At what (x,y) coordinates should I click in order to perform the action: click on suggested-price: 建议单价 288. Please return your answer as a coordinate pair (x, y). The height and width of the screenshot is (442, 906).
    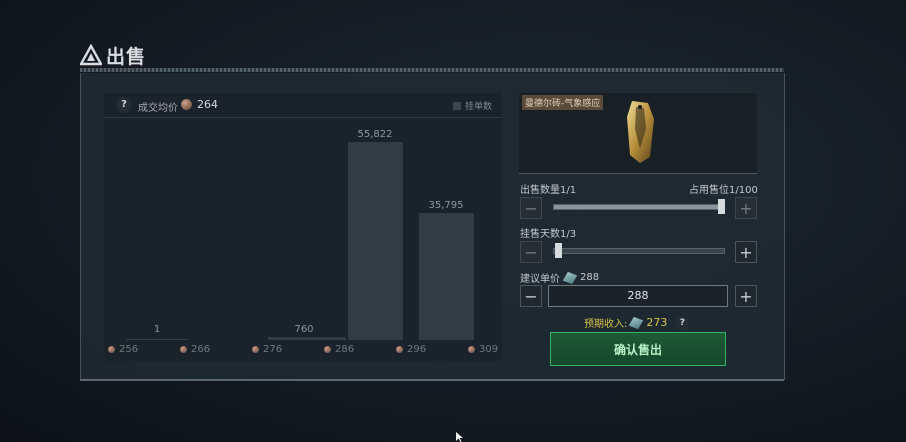
    Looking at the image, I should click on (559, 277).